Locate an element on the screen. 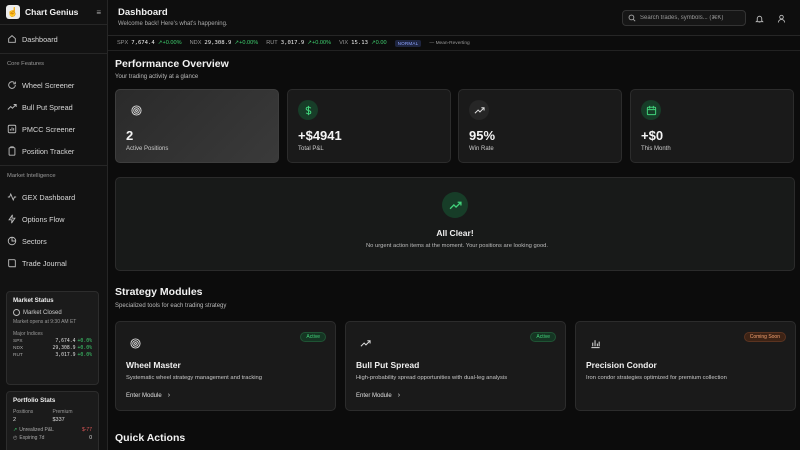  ticker-change-value: +0.00% is located at coordinates (321, 43).